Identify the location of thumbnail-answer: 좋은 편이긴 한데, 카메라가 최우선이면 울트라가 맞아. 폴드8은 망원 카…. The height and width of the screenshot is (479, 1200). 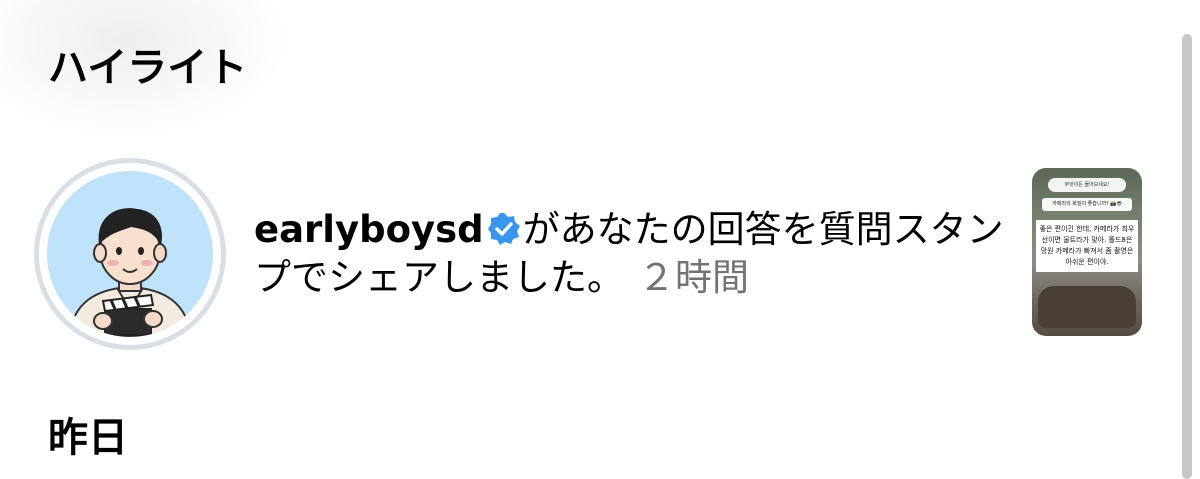
(1087, 246).